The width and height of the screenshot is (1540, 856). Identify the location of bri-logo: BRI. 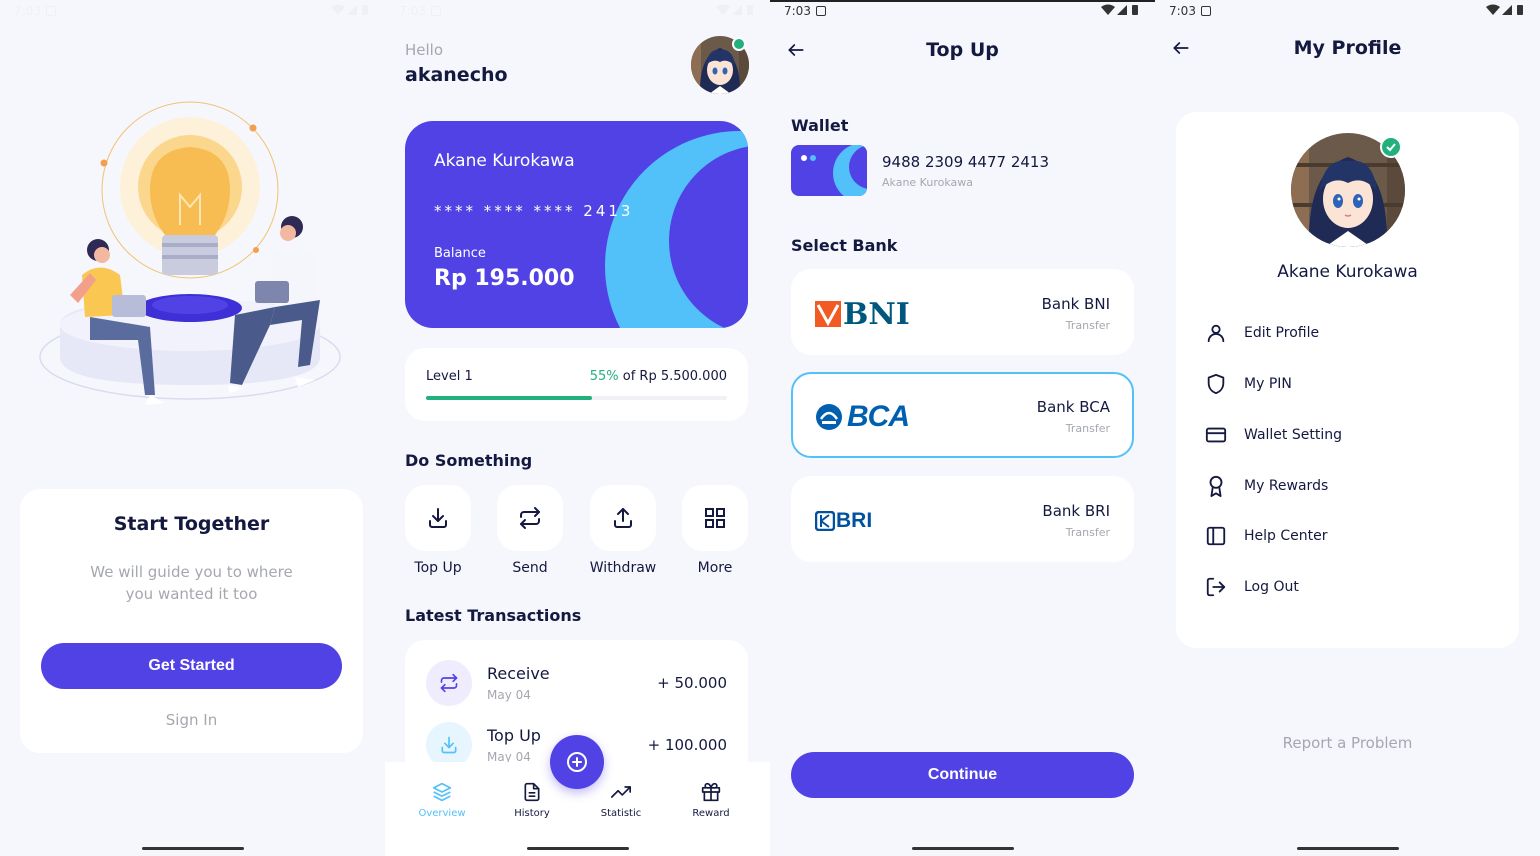
(843, 521).